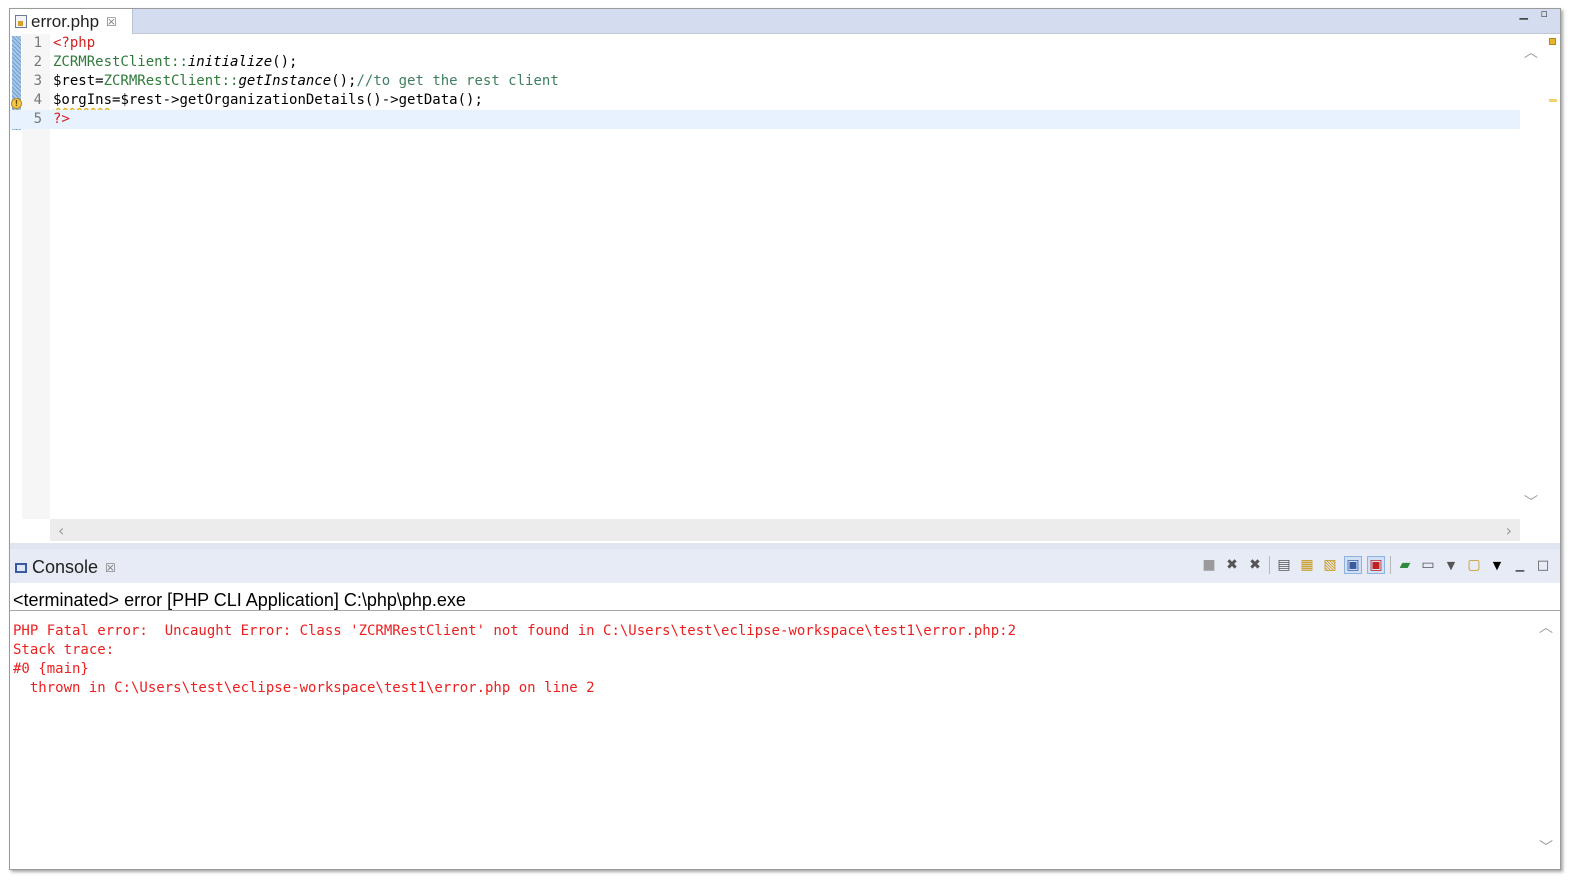 This screenshot has height=880, width=1574. I want to click on code-token: <?php, so click(74, 43).